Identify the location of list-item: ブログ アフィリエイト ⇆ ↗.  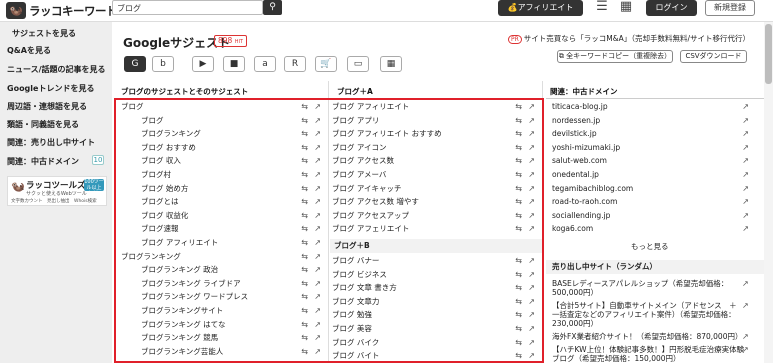
(222, 243).